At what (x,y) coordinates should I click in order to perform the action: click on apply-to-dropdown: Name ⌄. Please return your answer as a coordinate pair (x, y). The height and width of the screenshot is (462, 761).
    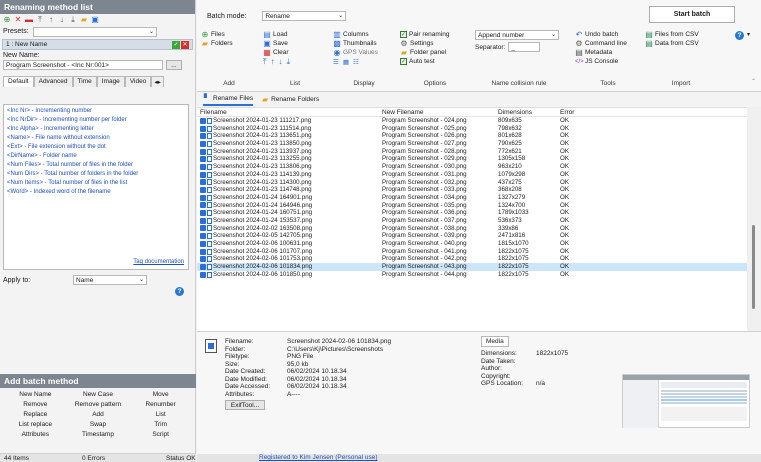
    Looking at the image, I should click on (110, 280).